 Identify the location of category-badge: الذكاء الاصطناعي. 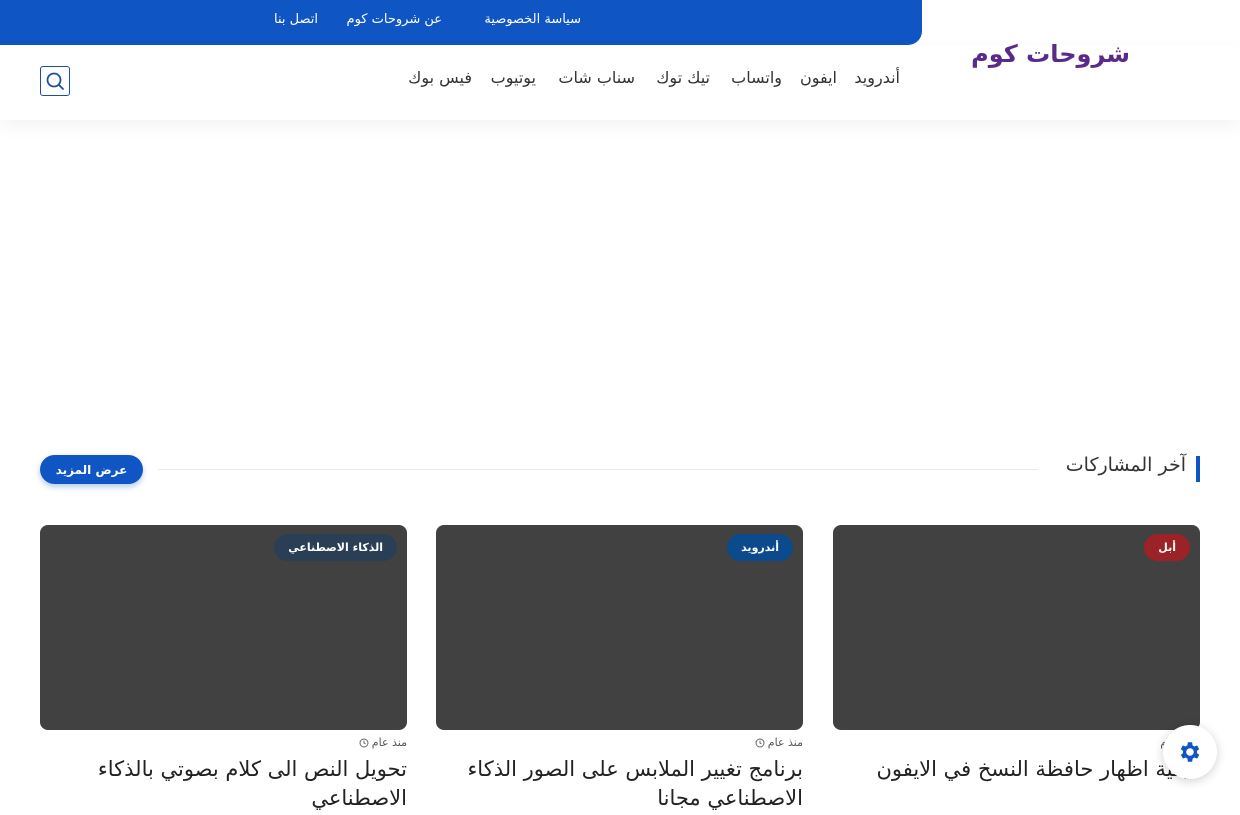
(335, 547).